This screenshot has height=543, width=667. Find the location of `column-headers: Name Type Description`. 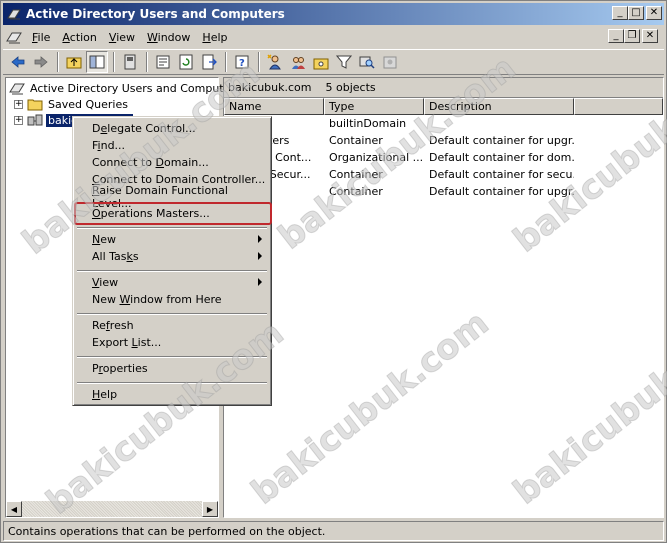

column-headers: Name Type Description is located at coordinates (443, 106).